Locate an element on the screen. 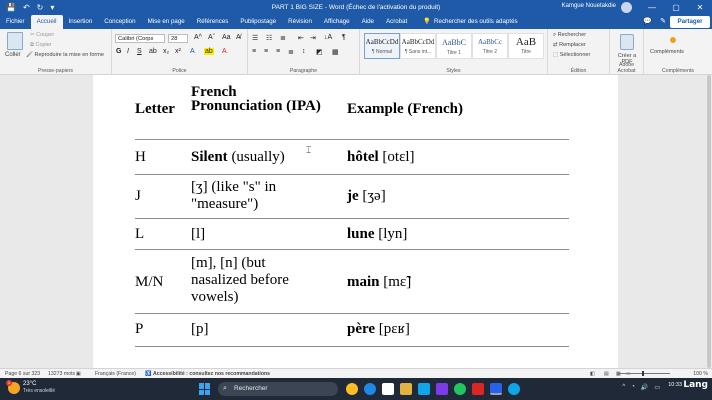 This screenshot has width=712, height=400. bullets-icon: ☰ is located at coordinates (255, 38).